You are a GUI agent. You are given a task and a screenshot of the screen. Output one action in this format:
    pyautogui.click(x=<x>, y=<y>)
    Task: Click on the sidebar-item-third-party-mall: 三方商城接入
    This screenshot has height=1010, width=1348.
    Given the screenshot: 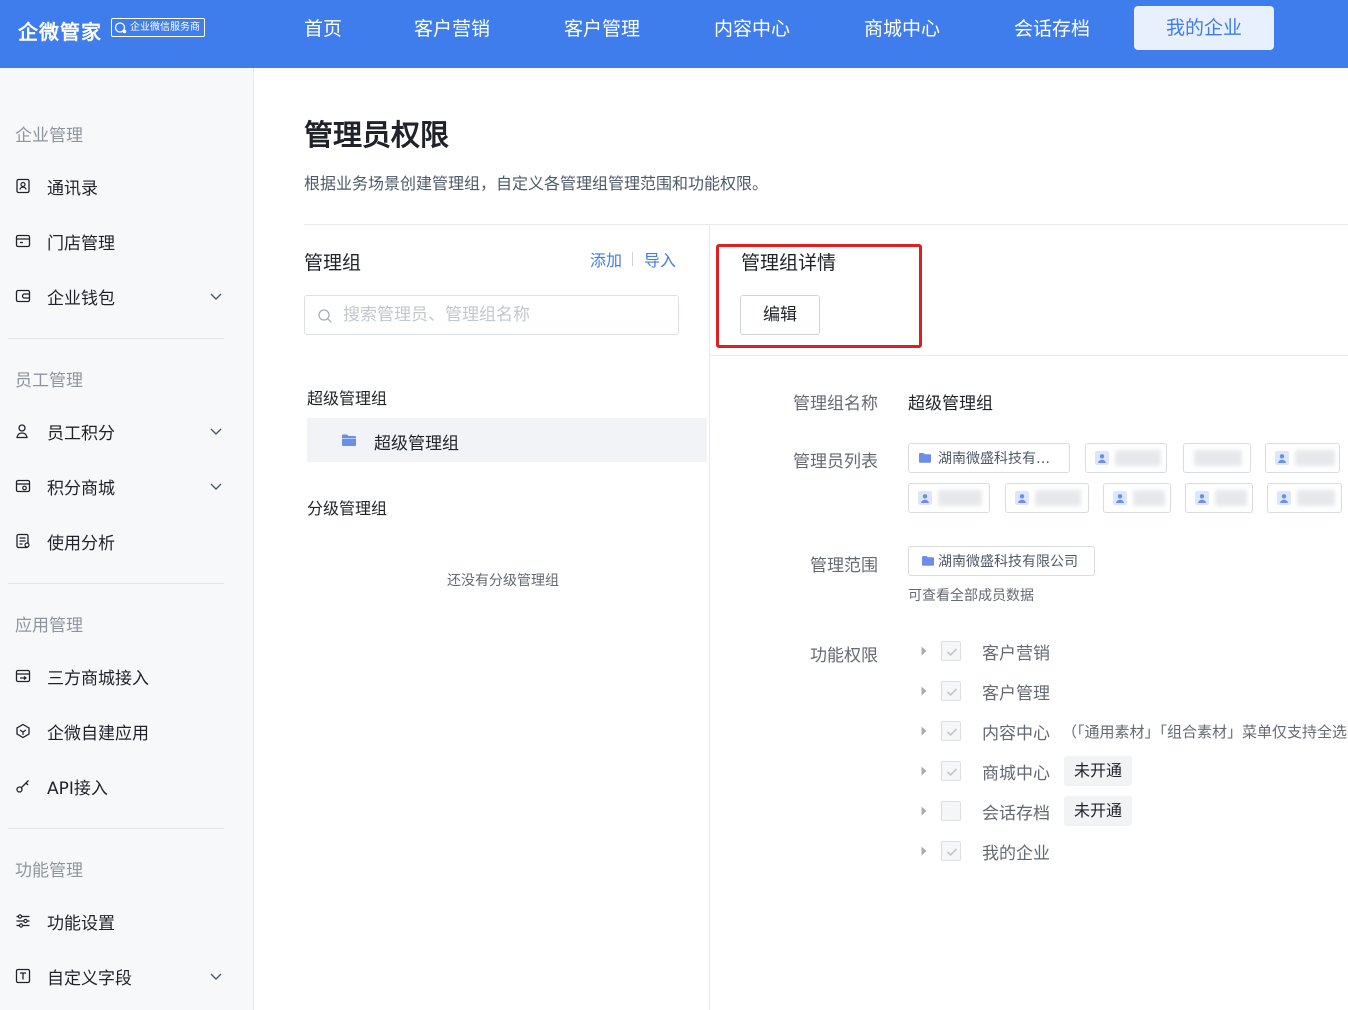 What is the action you would take?
    pyautogui.click(x=120, y=676)
    